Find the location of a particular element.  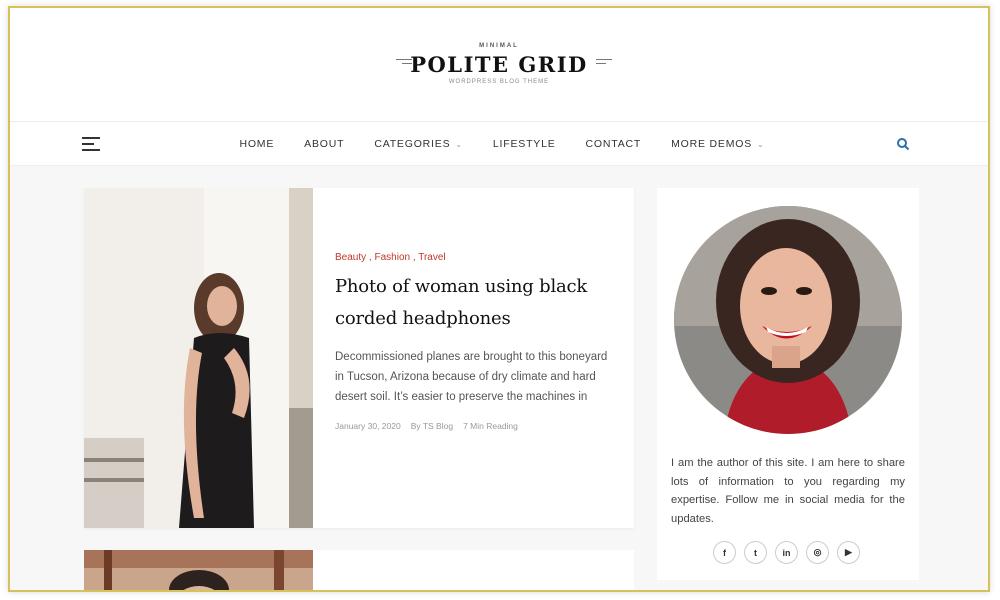

site-logo-title: POLITE GRID is located at coordinates (499, 64).